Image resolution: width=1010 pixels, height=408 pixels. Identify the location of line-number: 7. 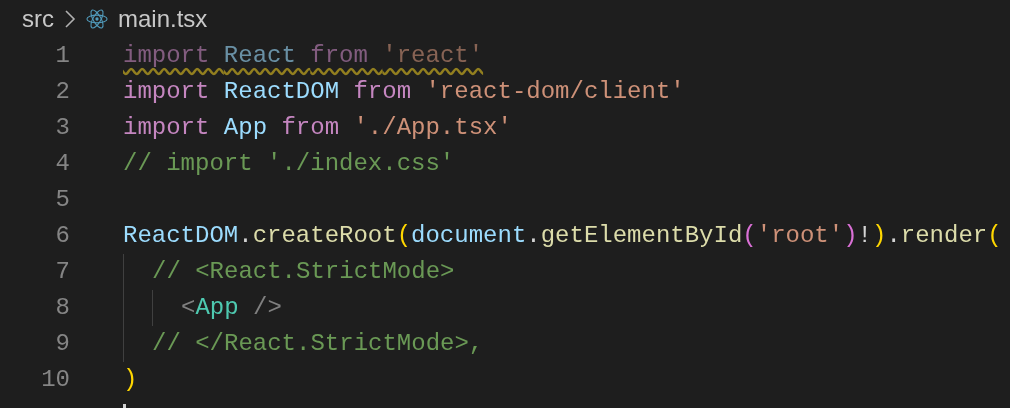
(62, 272).